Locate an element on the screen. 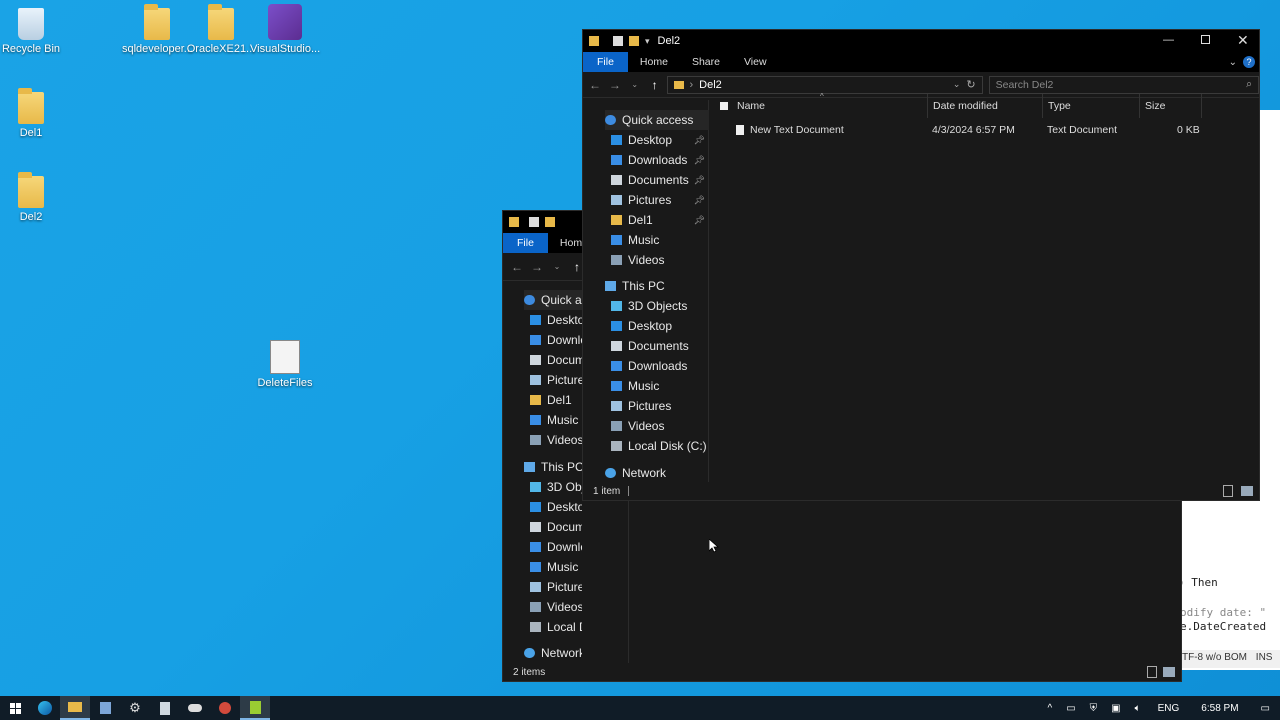 Image resolution: width=1280 pixels, height=720 pixels. taskbar-app-disk is located at coordinates (105, 708).